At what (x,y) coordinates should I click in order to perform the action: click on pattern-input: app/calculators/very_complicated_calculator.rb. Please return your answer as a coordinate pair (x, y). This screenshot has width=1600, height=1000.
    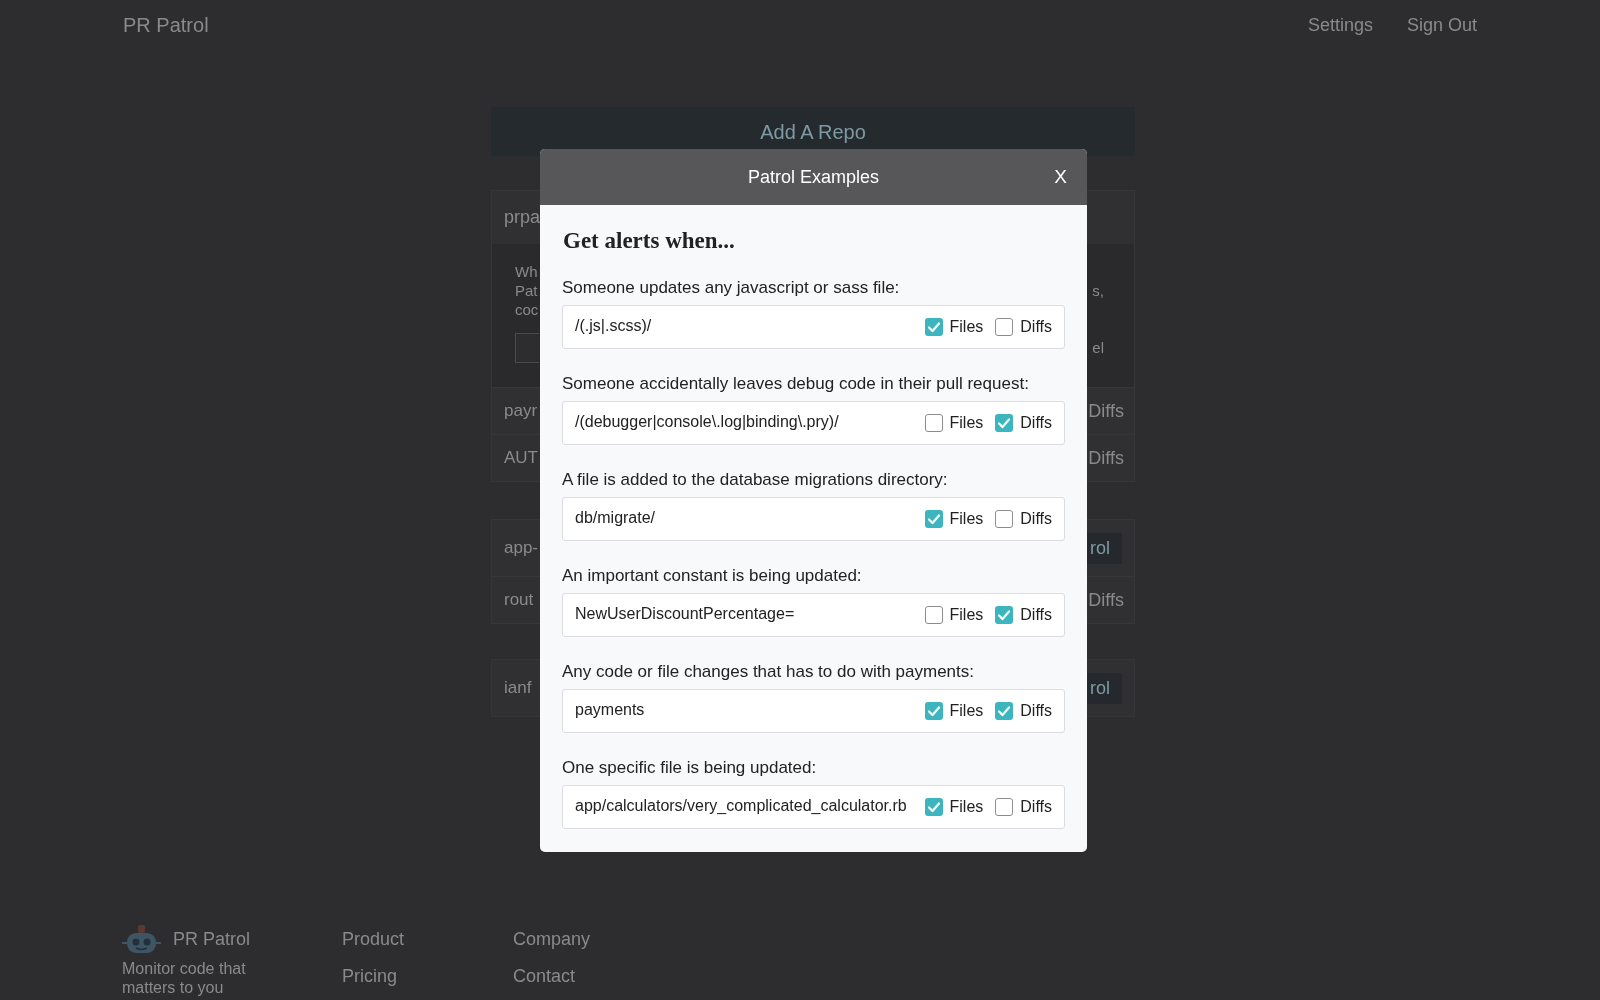
    Looking at the image, I should click on (750, 807).